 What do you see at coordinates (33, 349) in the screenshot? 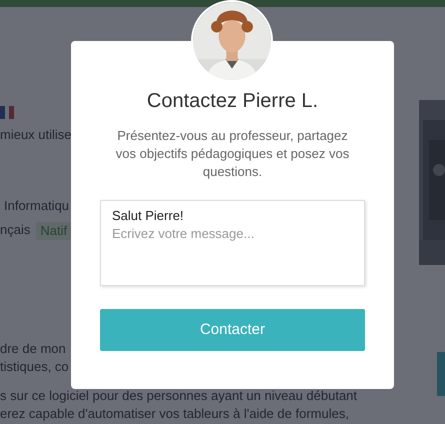
I see `paragraph-line: dre de mon` at bounding box center [33, 349].